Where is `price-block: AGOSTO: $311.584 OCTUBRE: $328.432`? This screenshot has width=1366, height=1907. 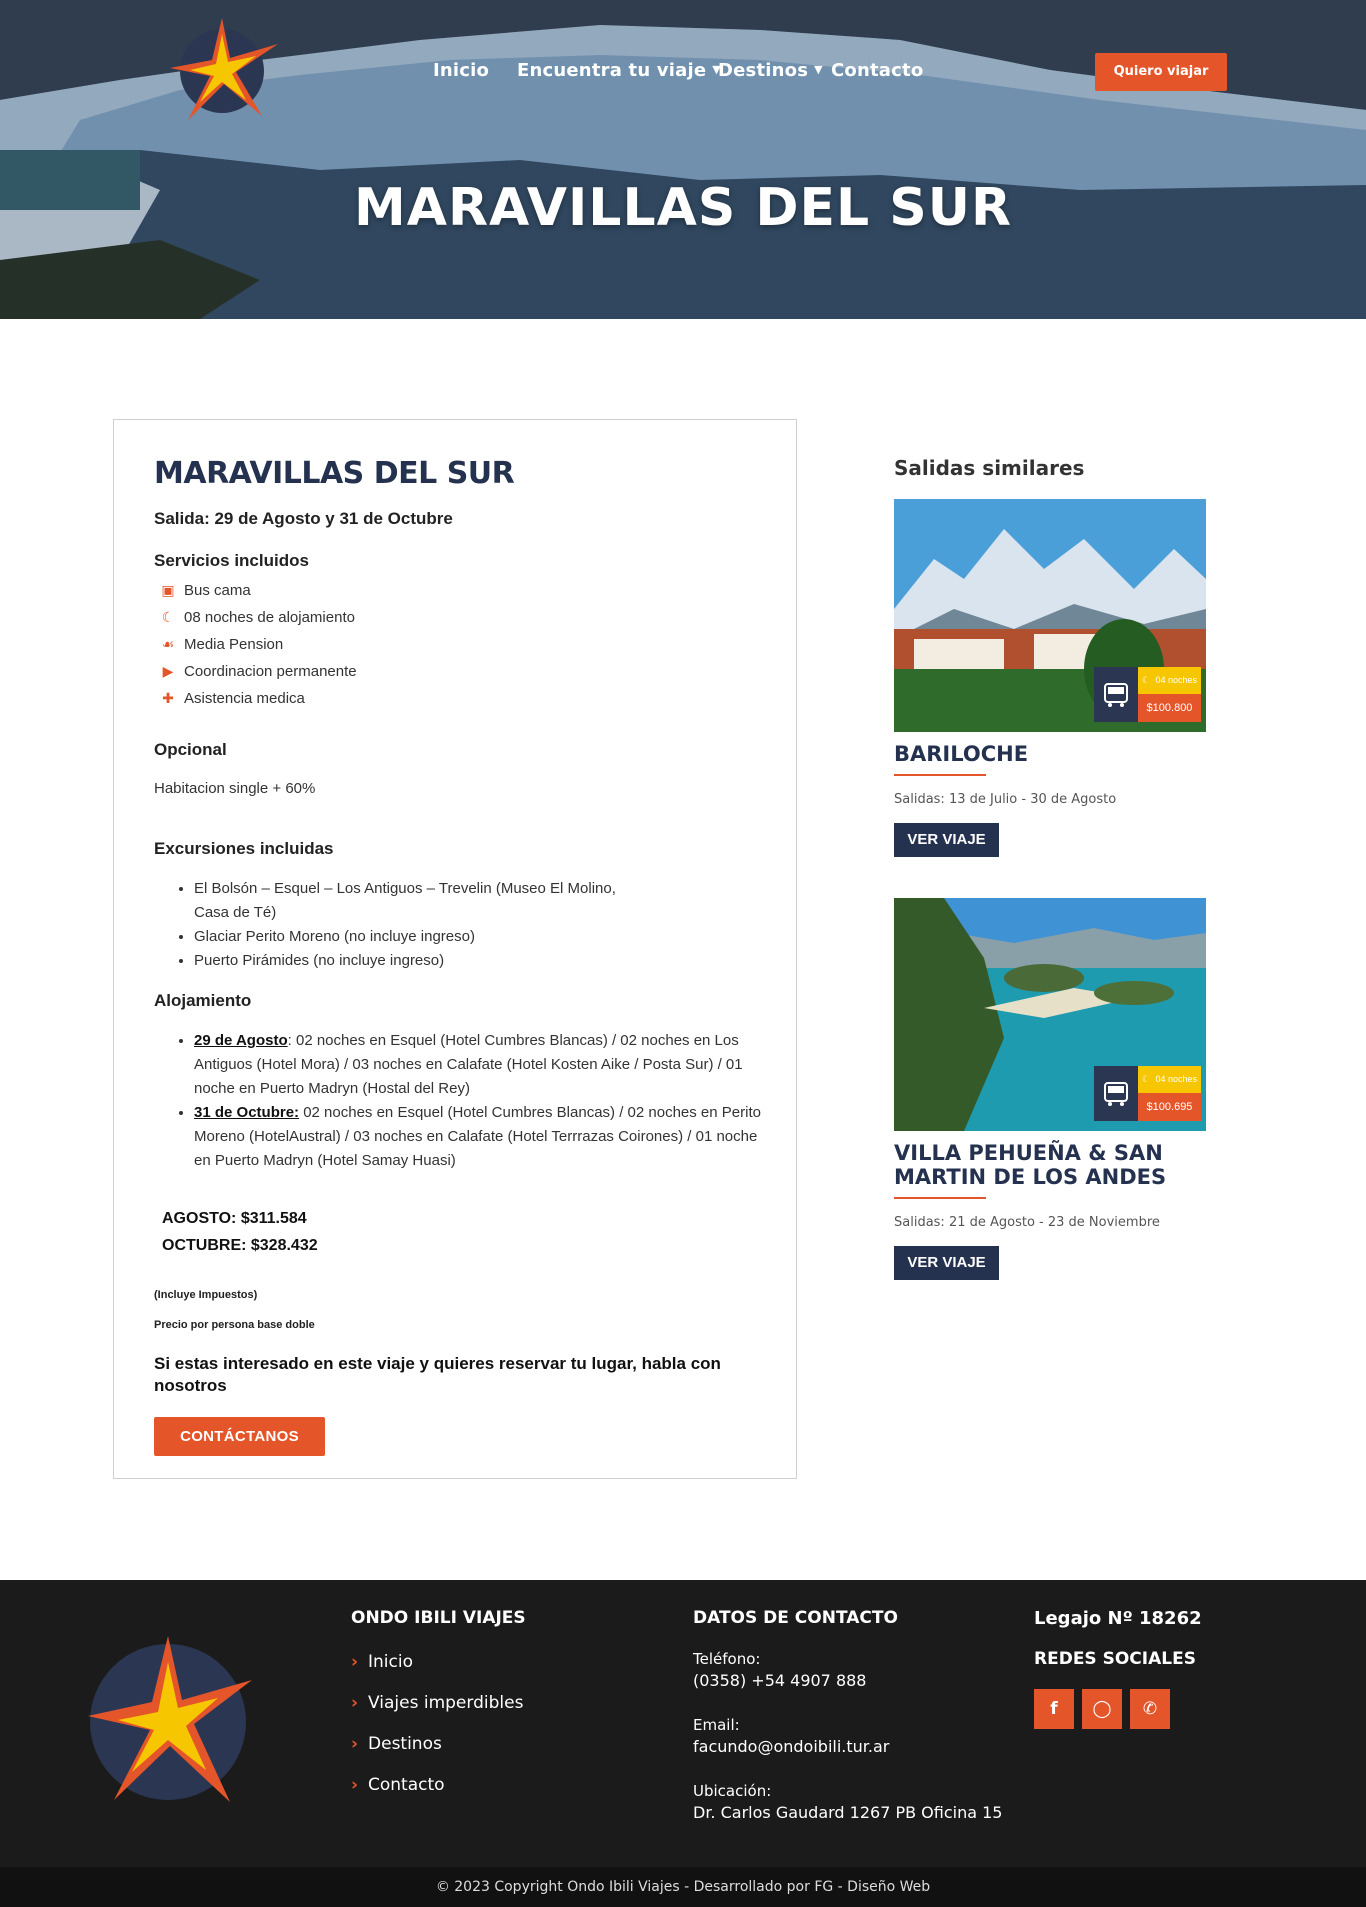 price-block: AGOSTO: $311.584 OCTUBRE: $328.432 is located at coordinates (459, 1232).